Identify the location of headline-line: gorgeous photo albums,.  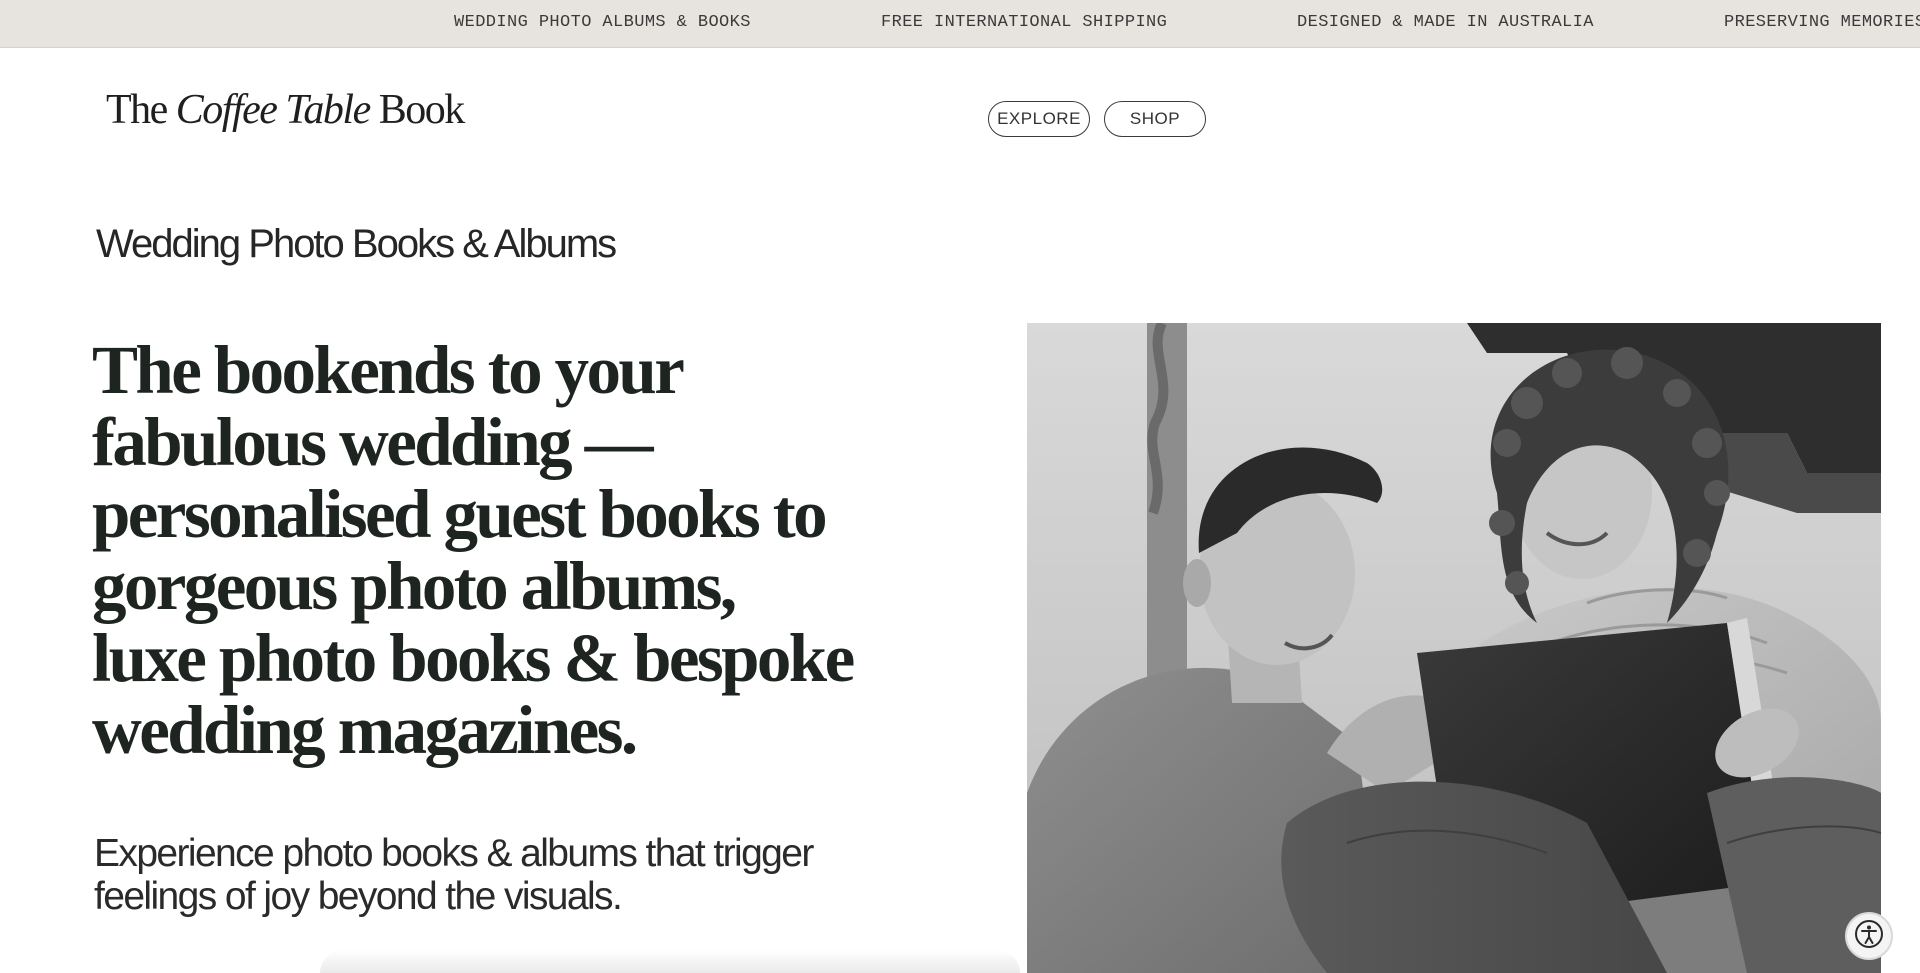
(414, 586).